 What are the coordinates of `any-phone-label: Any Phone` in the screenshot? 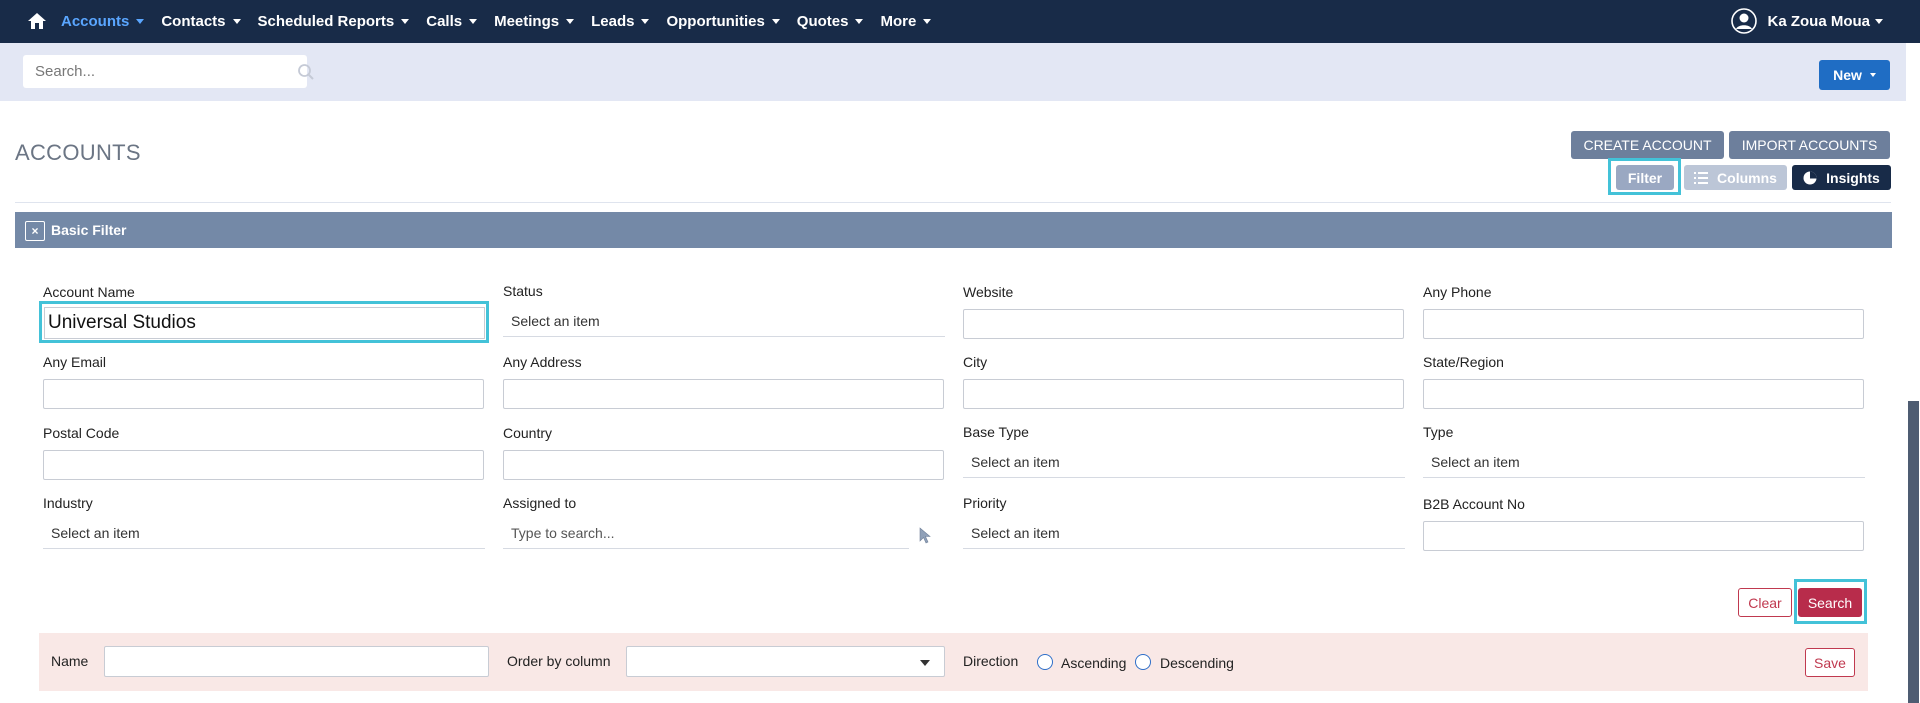 It's located at (1457, 292).